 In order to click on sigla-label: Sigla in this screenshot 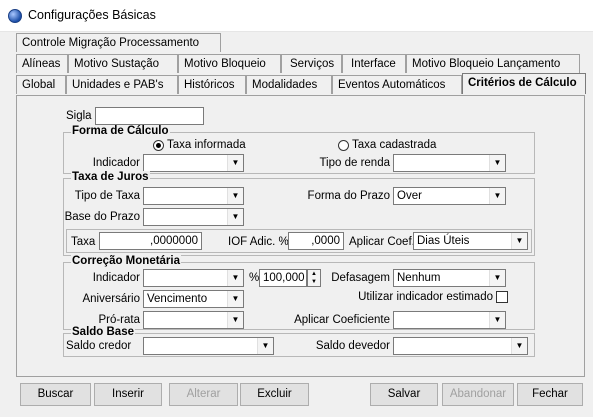, I will do `click(79, 116)`.